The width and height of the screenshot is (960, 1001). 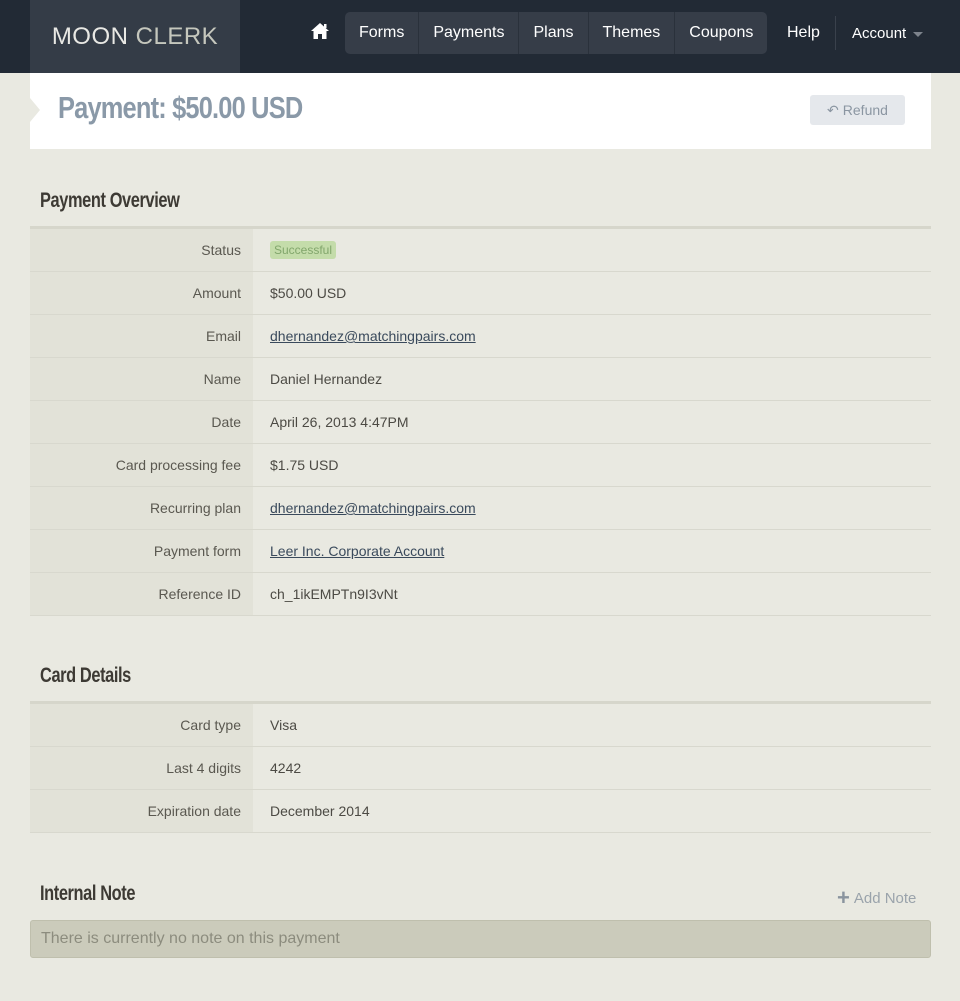 I want to click on nav-divider, so click(x=835, y=33).